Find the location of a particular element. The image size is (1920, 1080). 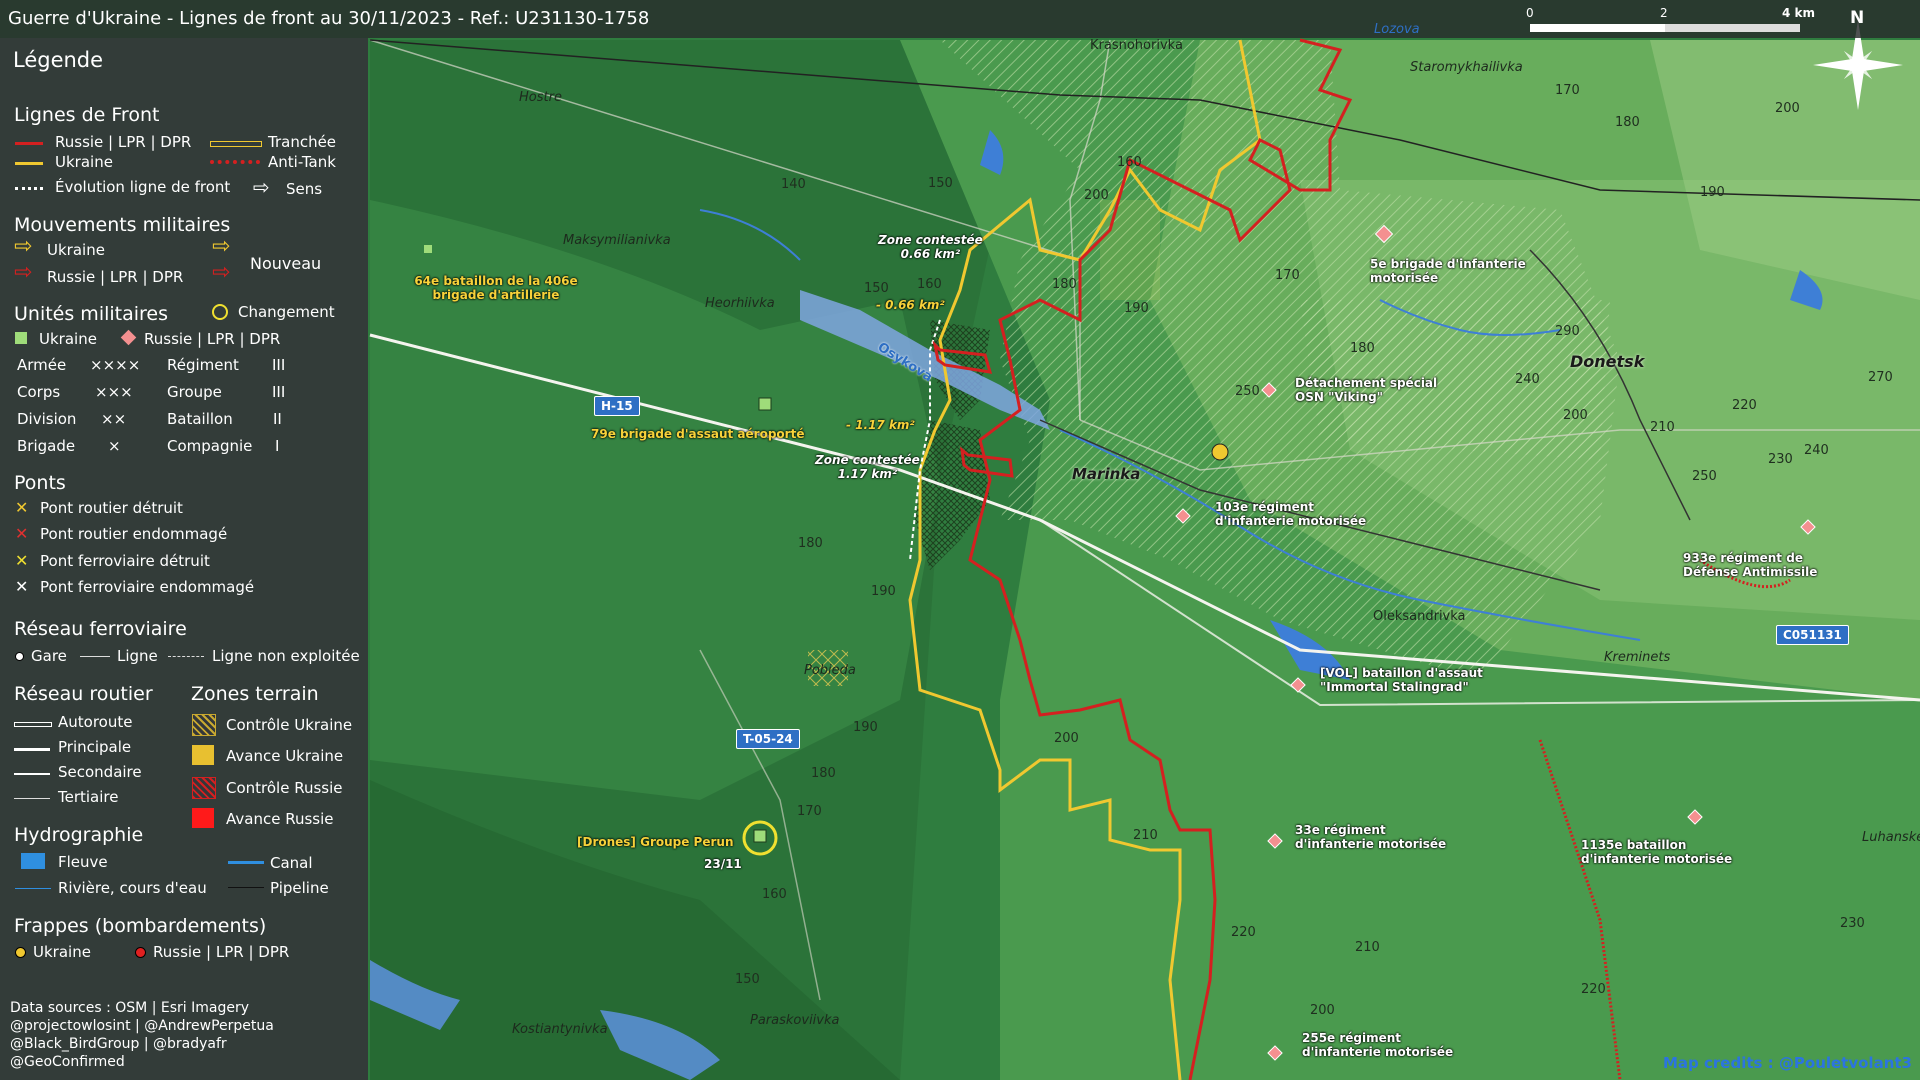

unit-label-russia: 33e régiment d'infanterie motorisée is located at coordinates (1375, 837).